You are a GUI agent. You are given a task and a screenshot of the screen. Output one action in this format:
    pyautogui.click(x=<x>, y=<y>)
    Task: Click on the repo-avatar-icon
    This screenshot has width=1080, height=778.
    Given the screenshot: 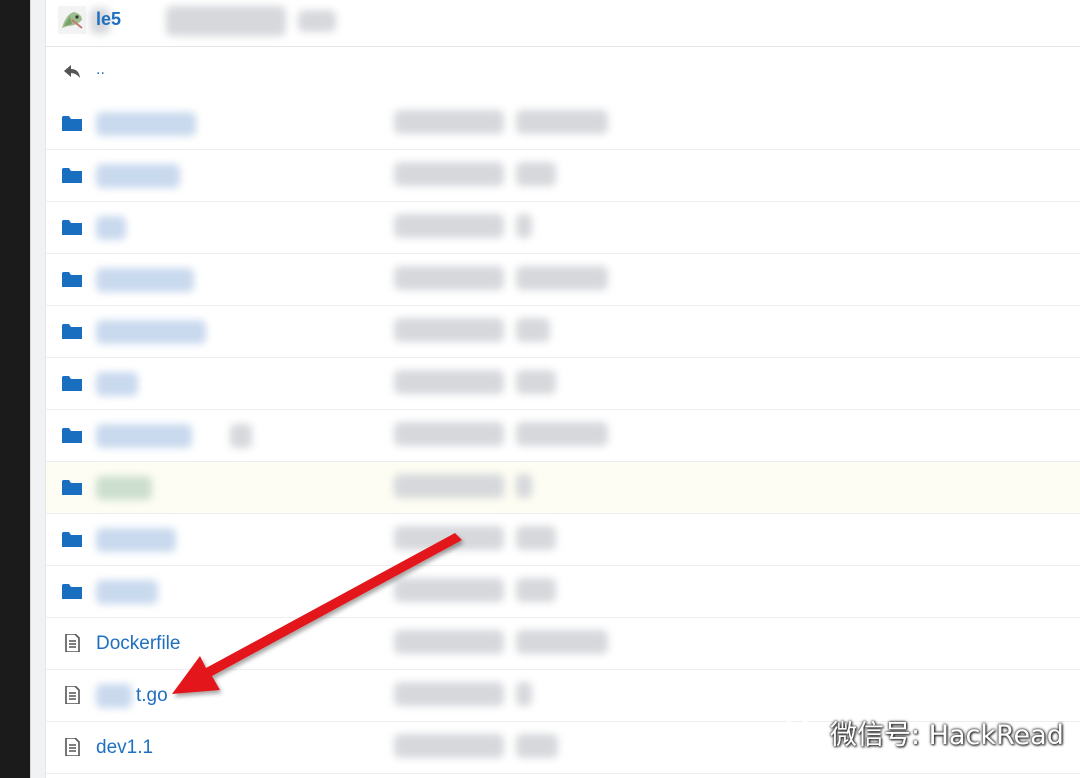 What is the action you would take?
    pyautogui.click(x=72, y=20)
    